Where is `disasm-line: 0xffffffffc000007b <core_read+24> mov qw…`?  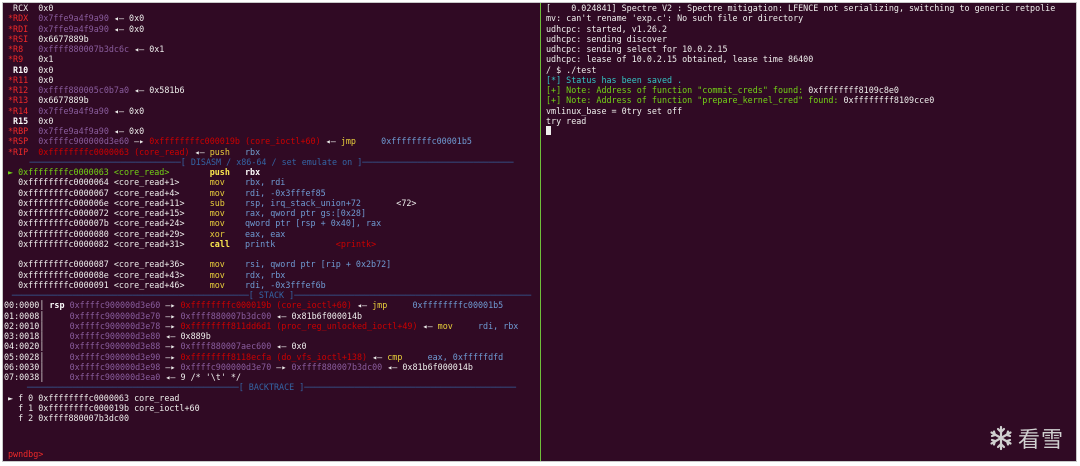
disasm-line: 0xffffffffc000007b <core_read+24> mov qw… is located at coordinates (271, 223).